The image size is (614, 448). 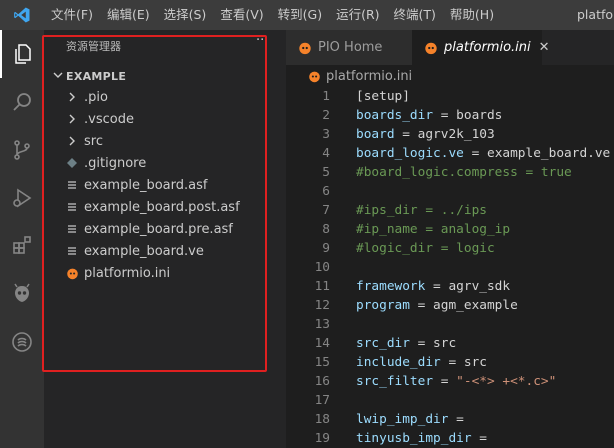 What do you see at coordinates (395, 381) in the screenshot?
I see `code-token: src_filter` at bounding box center [395, 381].